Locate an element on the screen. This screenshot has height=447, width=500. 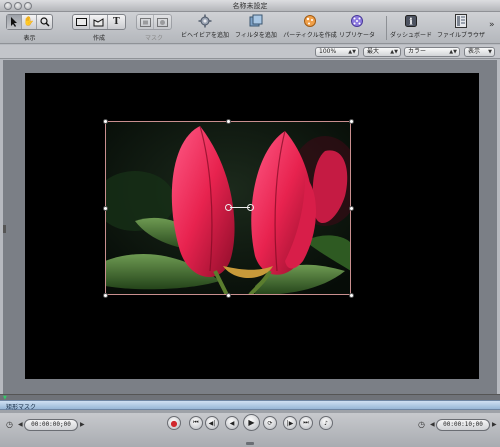
hand-icon: ✋ is located at coordinates (29, 22).